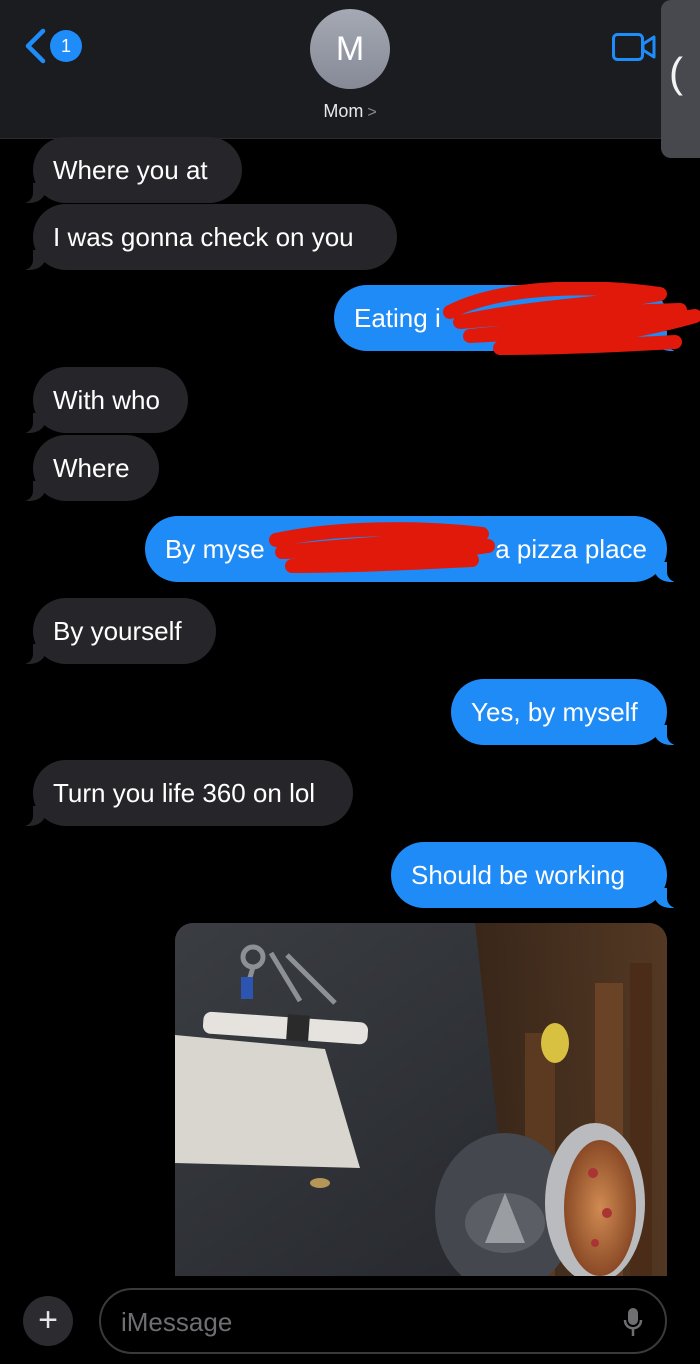 This screenshot has width=700, height=1364. Describe the element at coordinates (634, 47) in the screenshot. I see `video-camera-icon` at that location.